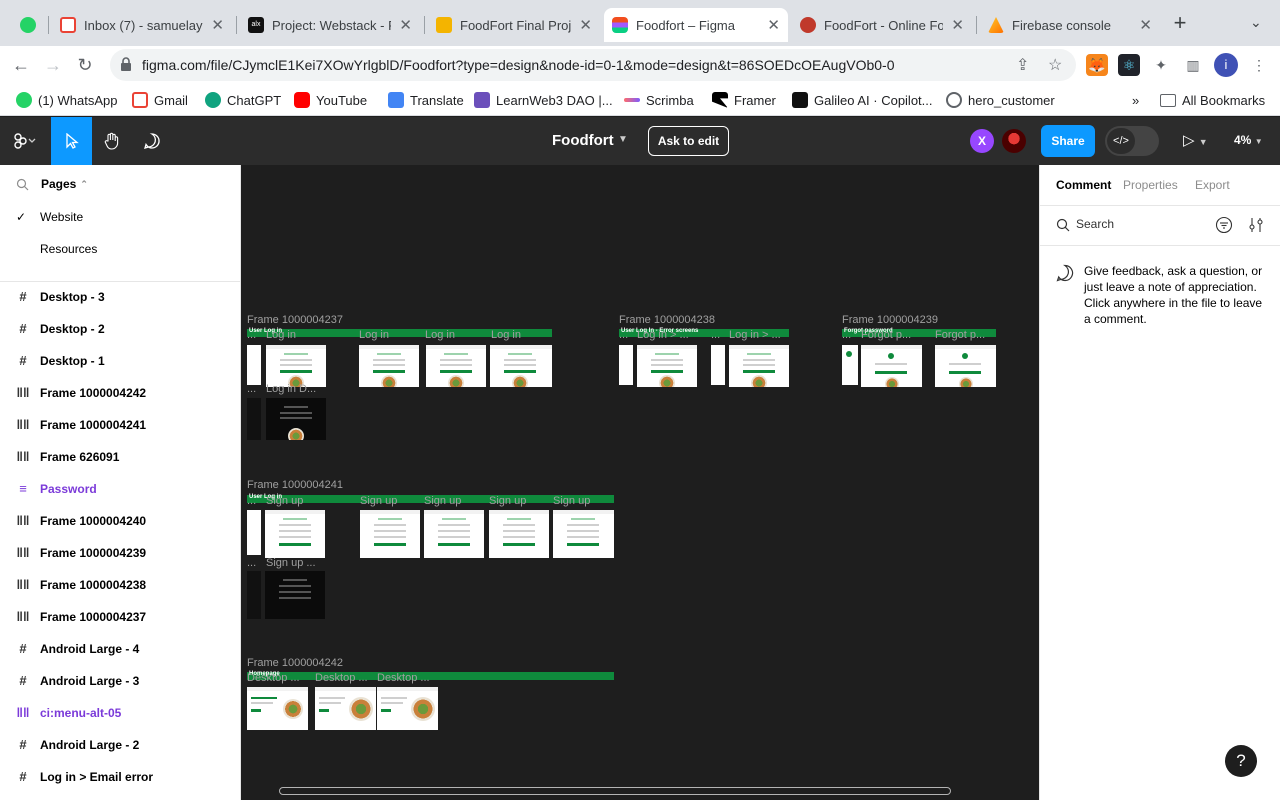  I want to click on page-item-website: ✓ Website, so click(120, 217).